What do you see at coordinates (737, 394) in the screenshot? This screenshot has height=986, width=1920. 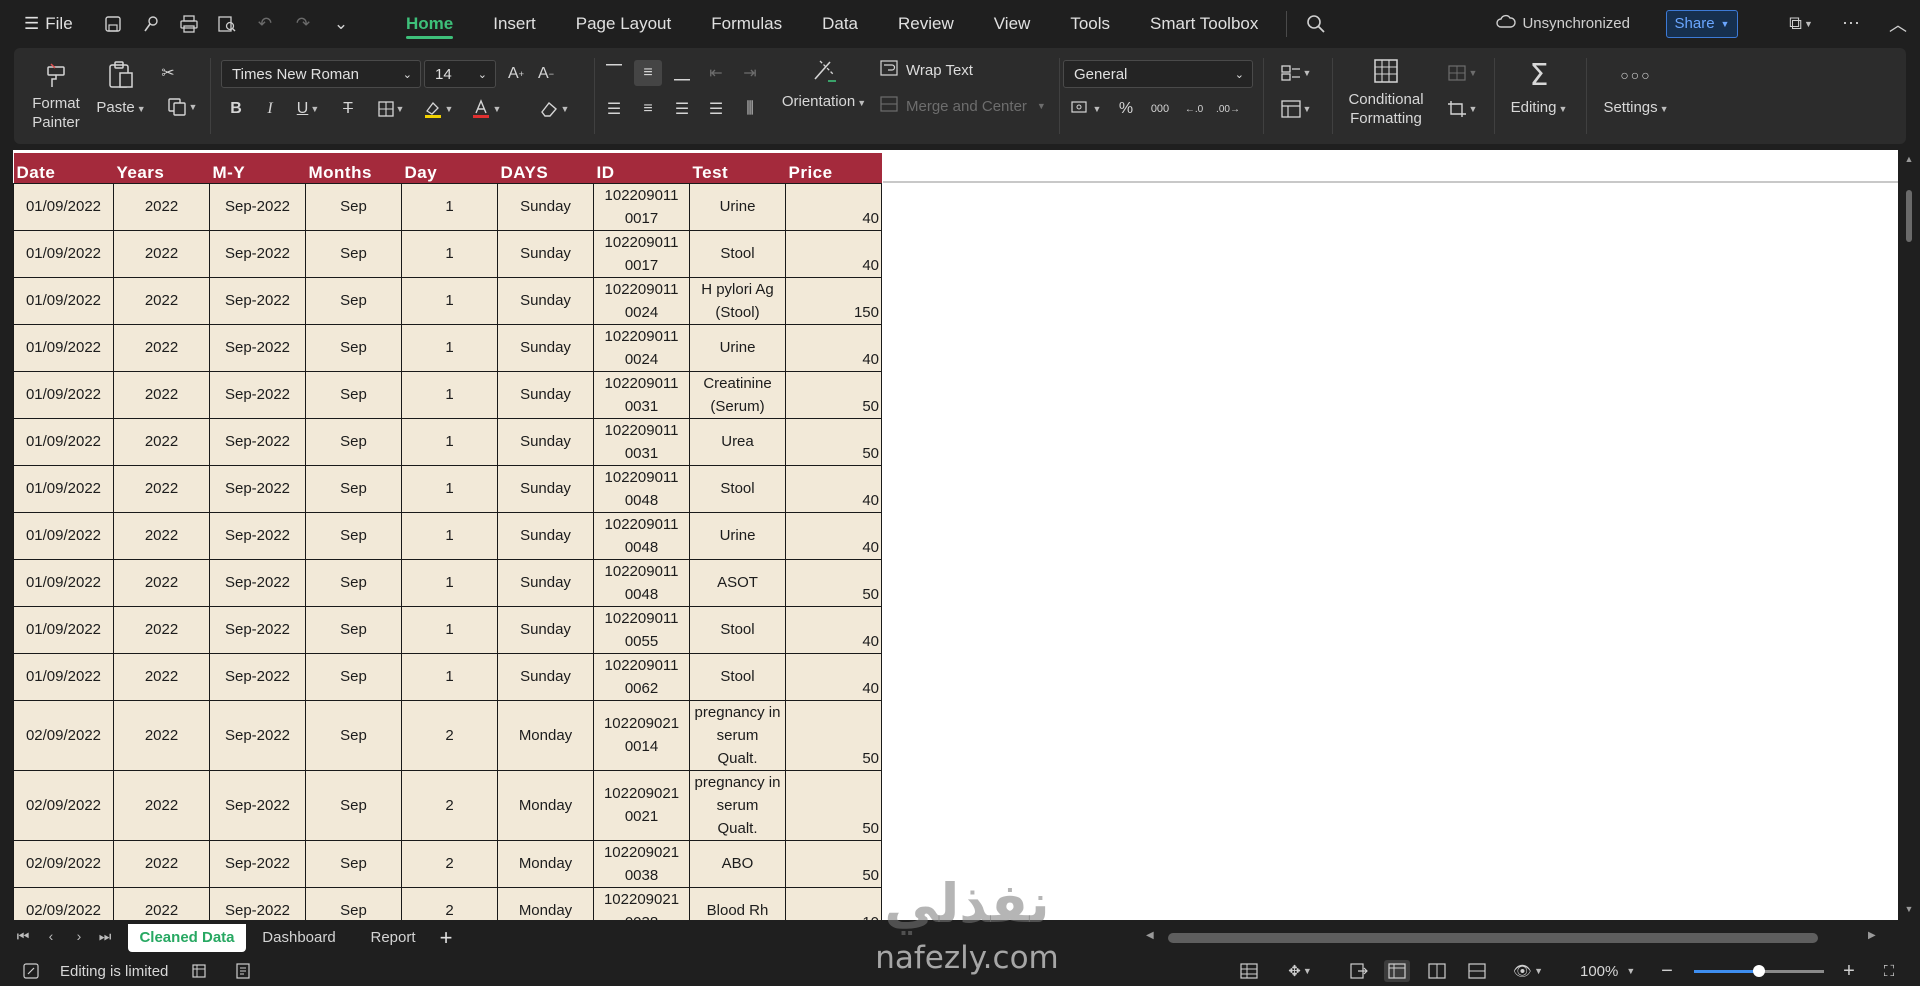 I see `cell-test: Creatinine (Serum)` at bounding box center [737, 394].